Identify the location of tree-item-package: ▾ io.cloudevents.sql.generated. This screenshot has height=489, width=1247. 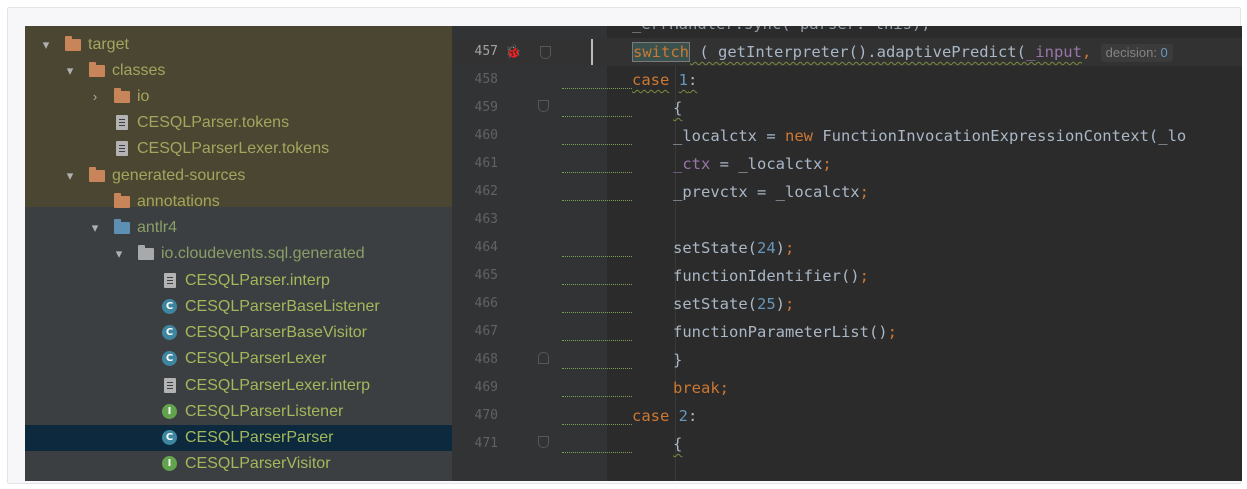
(238, 254).